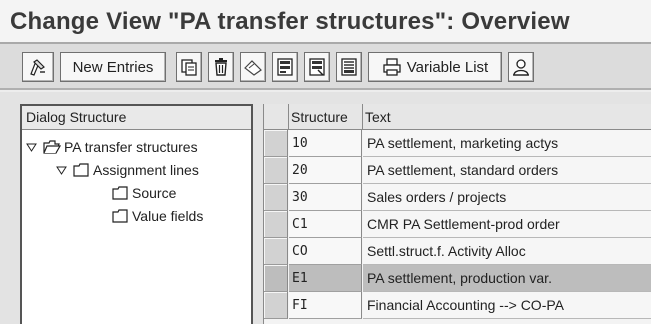  What do you see at coordinates (507, 251) in the screenshot?
I see `text-cell: Settl.struct.f. Activity Alloc` at bounding box center [507, 251].